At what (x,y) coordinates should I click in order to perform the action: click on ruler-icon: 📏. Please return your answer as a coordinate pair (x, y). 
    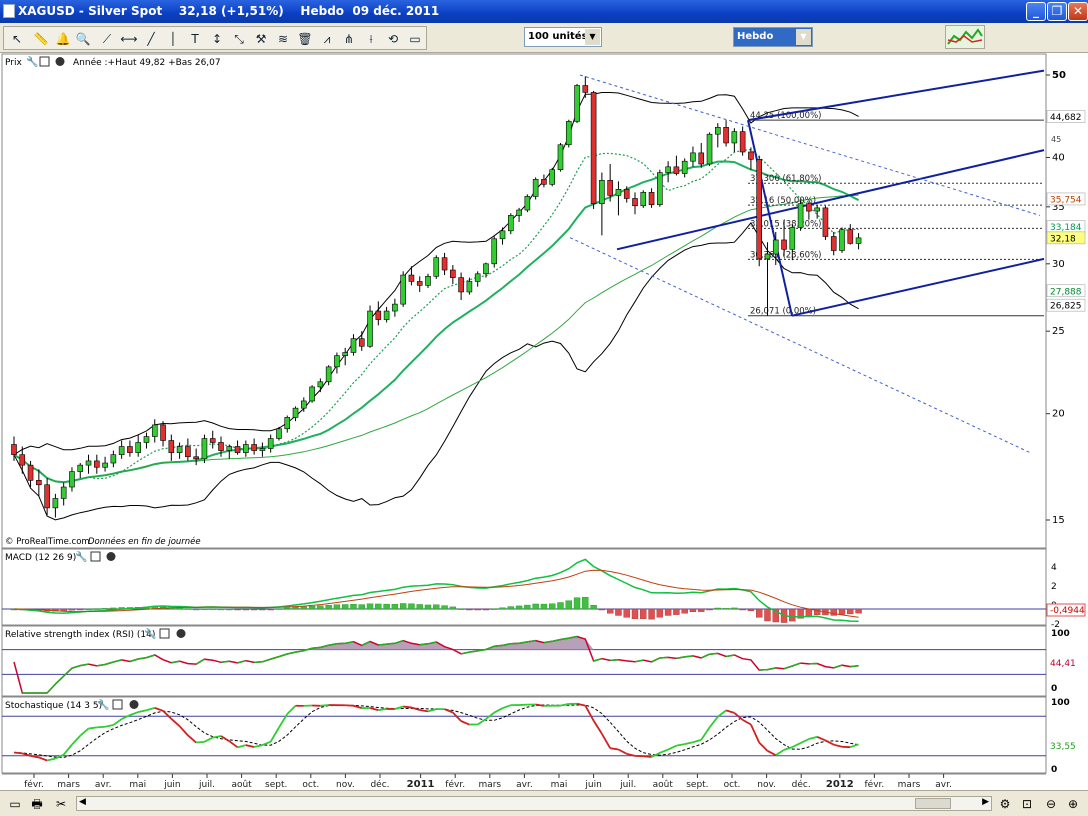
    Looking at the image, I should click on (41, 39).